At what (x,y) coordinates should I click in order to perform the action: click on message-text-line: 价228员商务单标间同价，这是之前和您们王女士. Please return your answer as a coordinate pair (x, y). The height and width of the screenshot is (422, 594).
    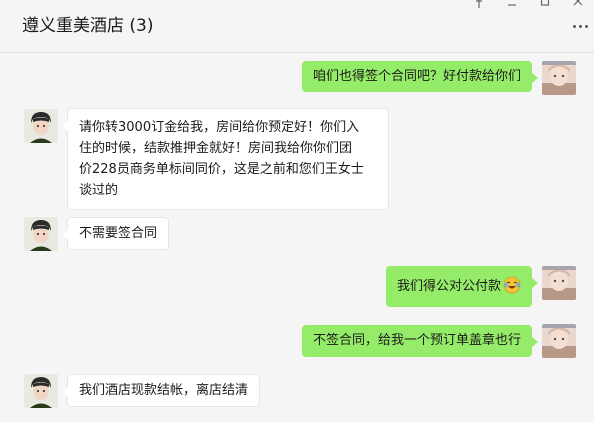
    Looking at the image, I should click on (221, 169).